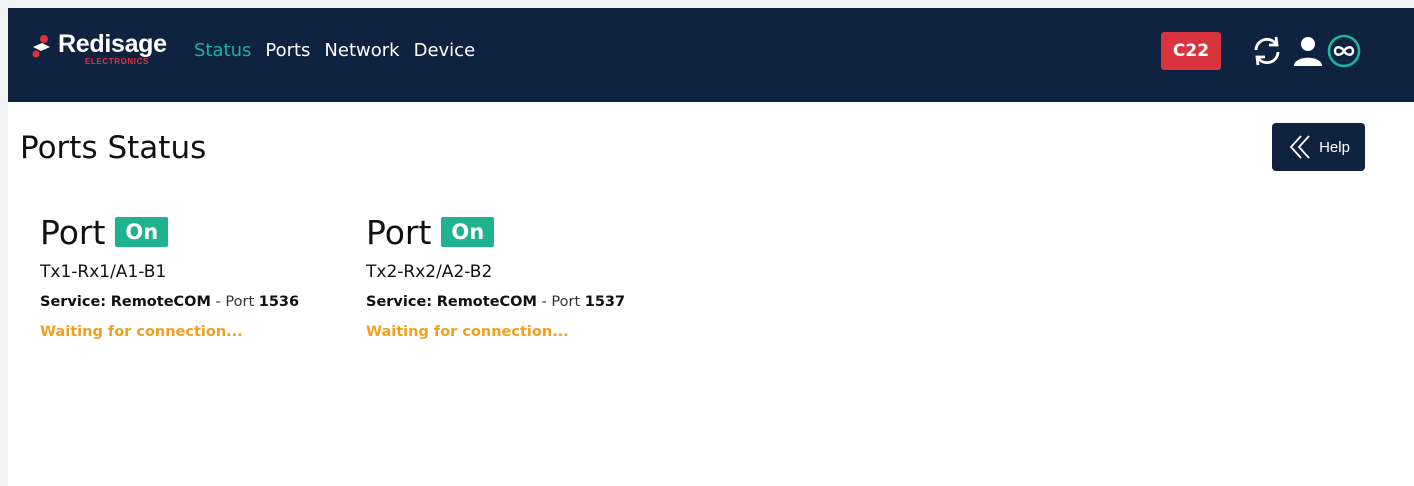  Describe the element at coordinates (1344, 51) in the screenshot. I see `infinity-icon` at that location.